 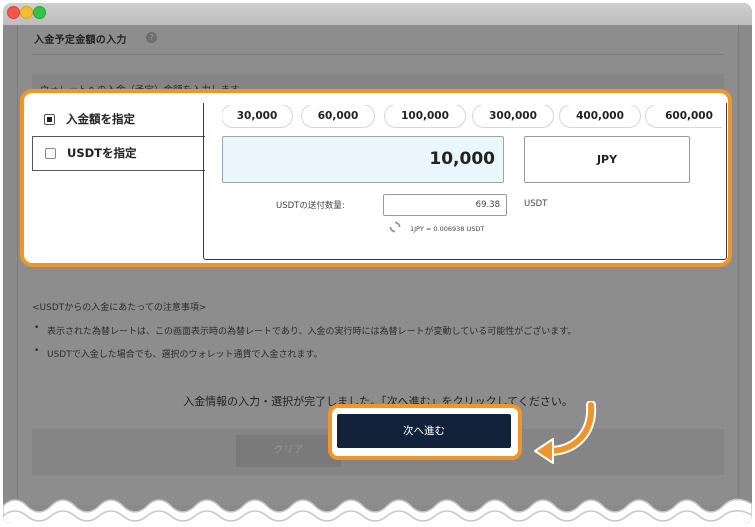 I want to click on checkbox-unchecked, so click(x=50, y=153).